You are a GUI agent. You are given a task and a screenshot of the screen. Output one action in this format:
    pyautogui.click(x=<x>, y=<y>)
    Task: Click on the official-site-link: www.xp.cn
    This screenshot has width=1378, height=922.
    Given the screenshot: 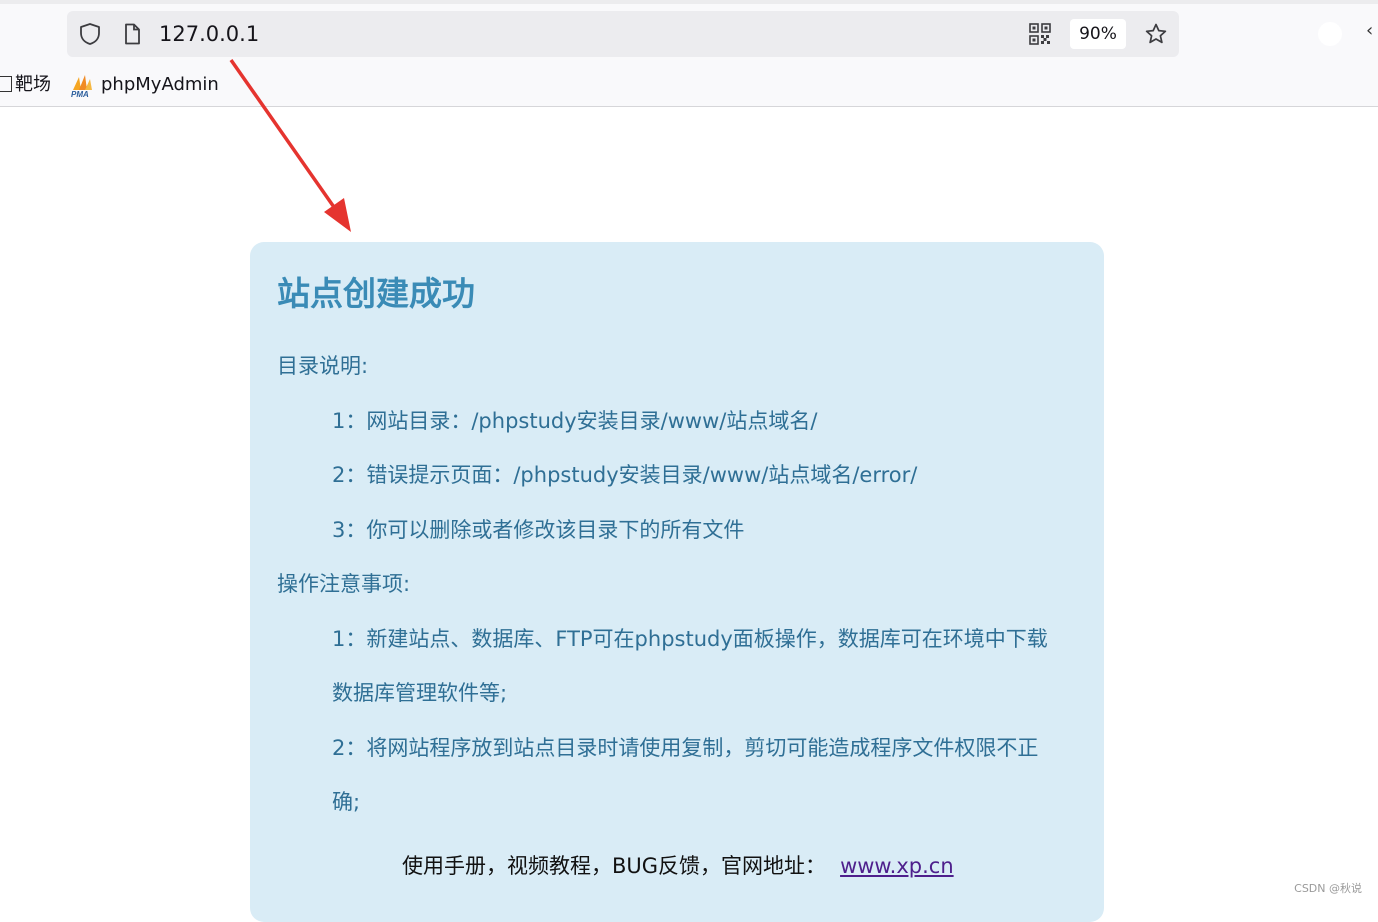 What is the action you would take?
    pyautogui.click(x=897, y=866)
    